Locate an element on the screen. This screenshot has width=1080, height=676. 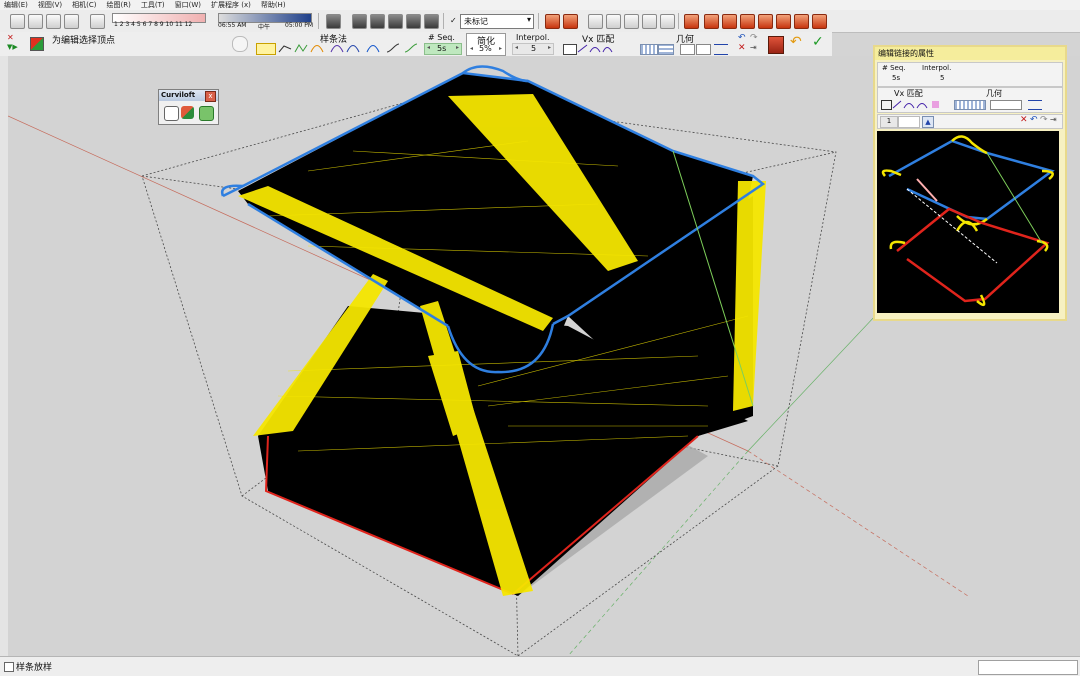
close-icon: ✕ is located at coordinates (10, 37).